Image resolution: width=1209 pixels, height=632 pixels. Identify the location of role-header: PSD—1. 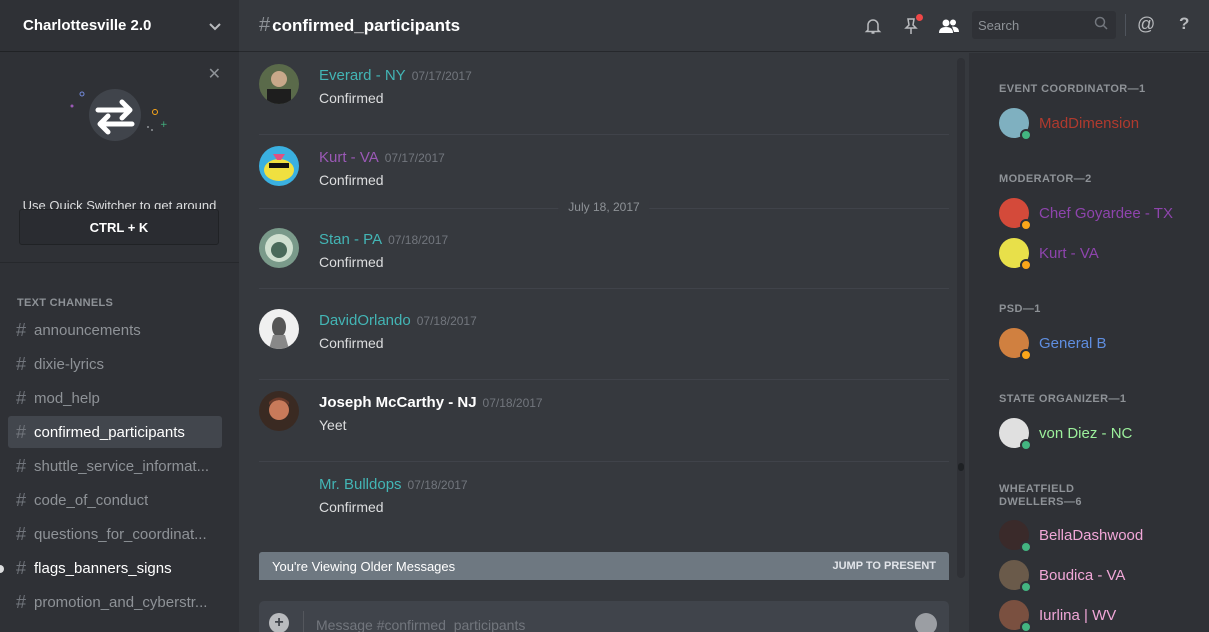
(1020, 309).